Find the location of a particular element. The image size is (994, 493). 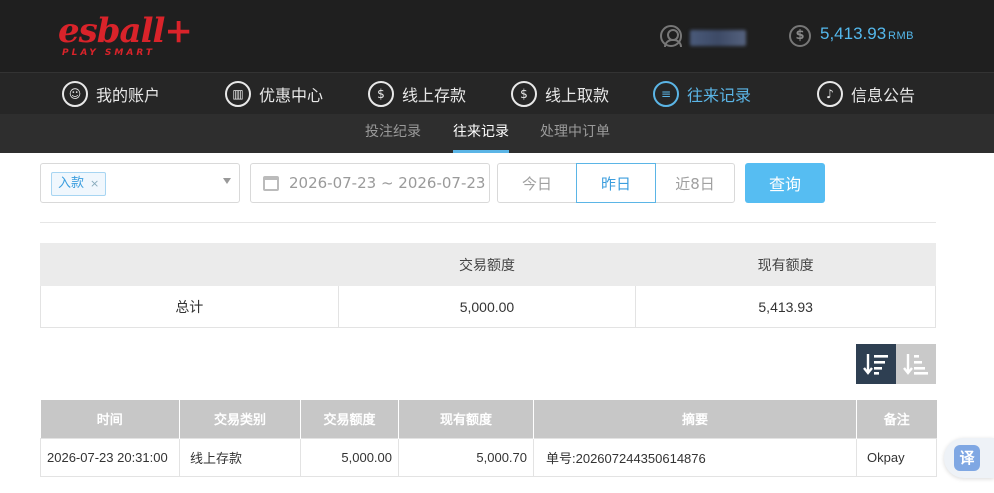

bell-icon: ♪ is located at coordinates (830, 94).